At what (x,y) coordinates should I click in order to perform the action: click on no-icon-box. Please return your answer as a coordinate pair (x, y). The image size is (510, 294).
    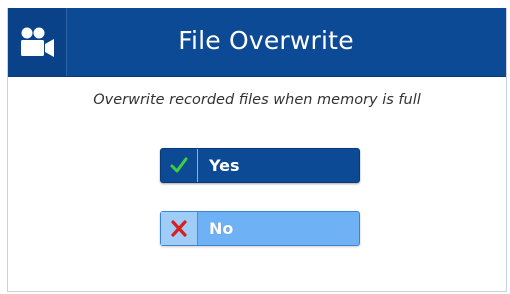
    Looking at the image, I should click on (179, 228).